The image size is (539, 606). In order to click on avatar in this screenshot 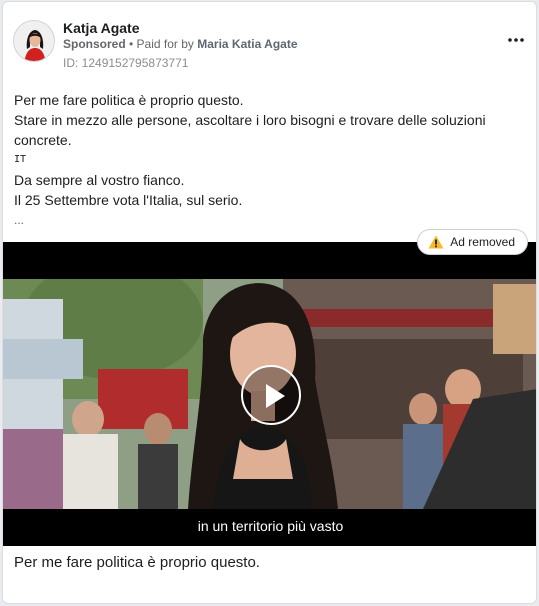, I will do `click(34, 41)`.